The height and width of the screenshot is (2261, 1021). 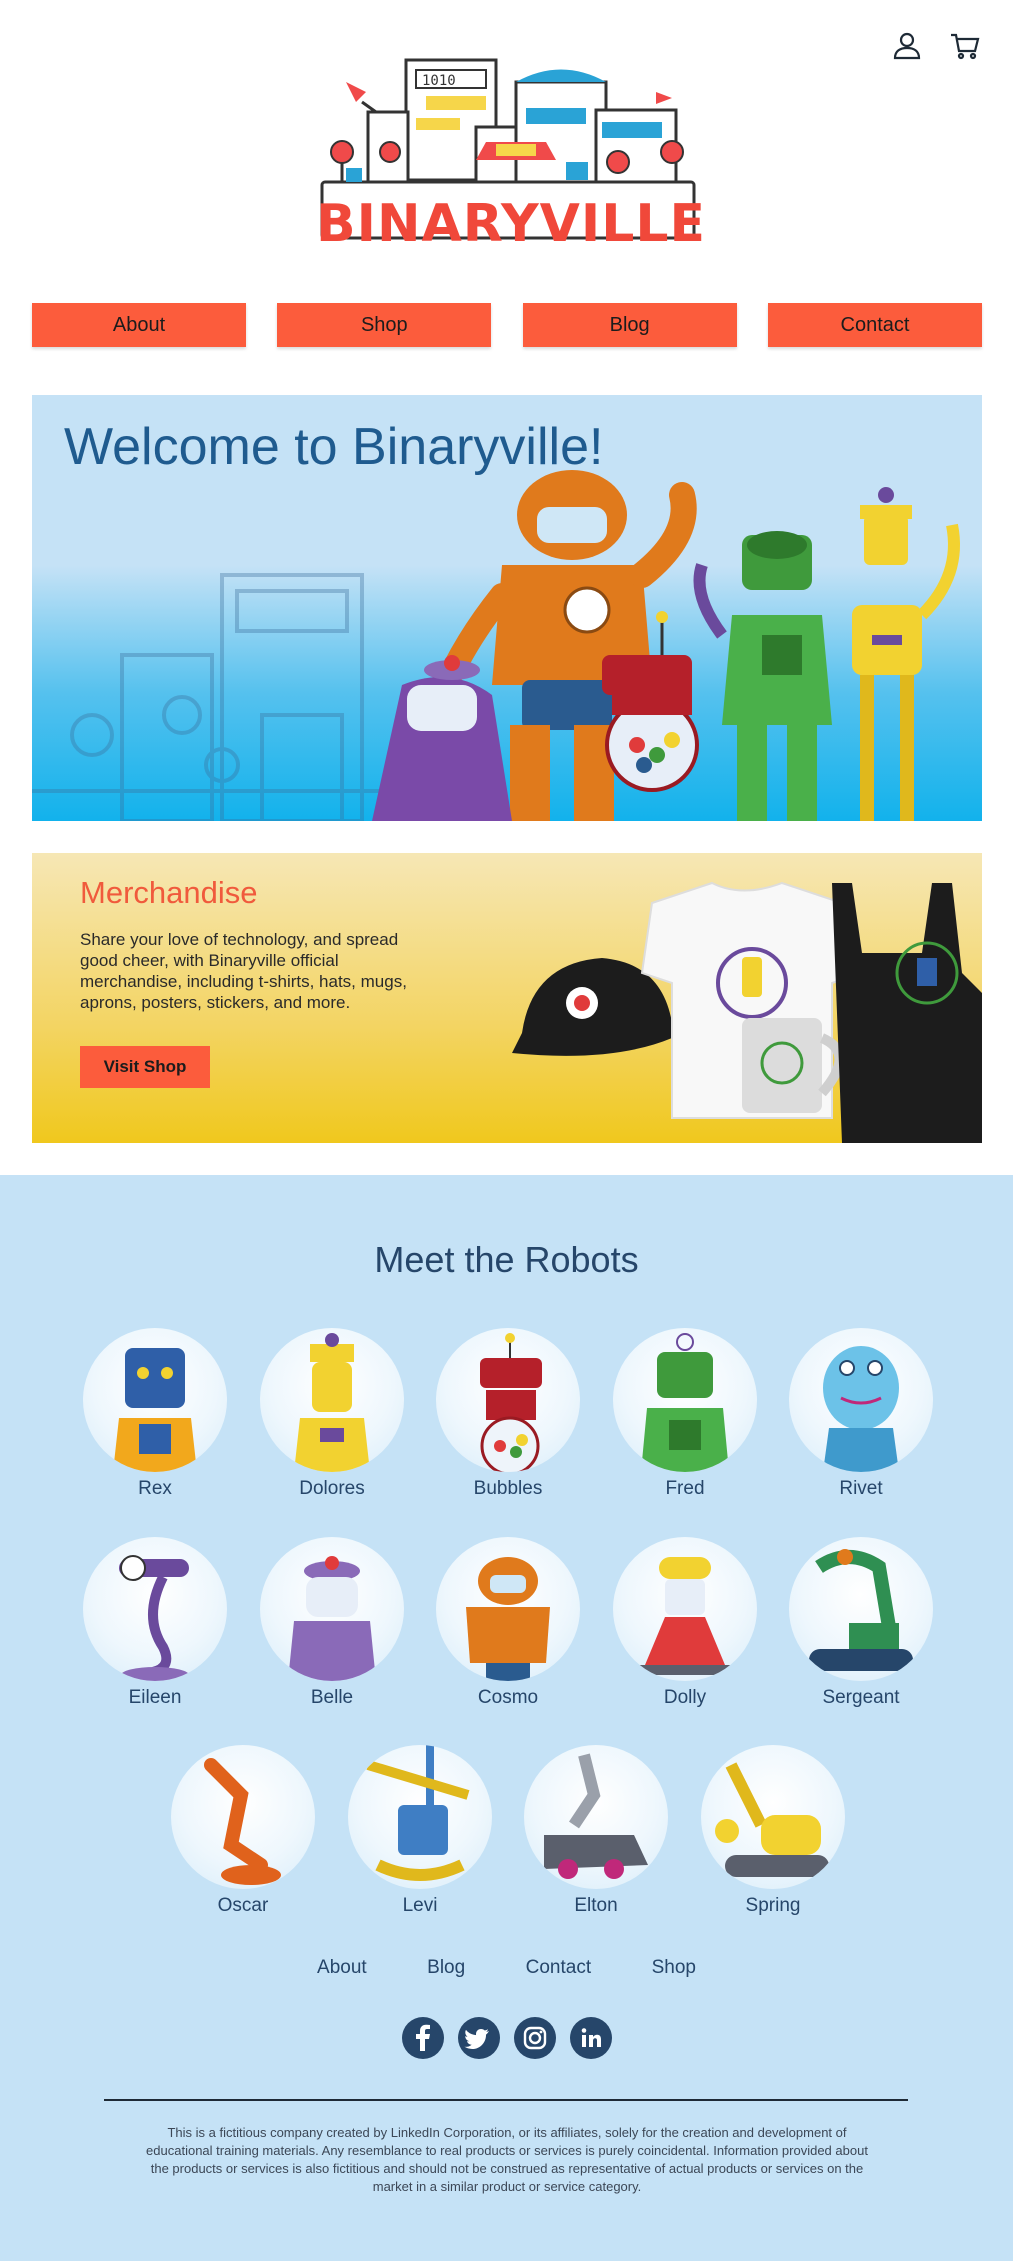 I want to click on robot-card-fred: Fred, so click(x=685, y=1414).